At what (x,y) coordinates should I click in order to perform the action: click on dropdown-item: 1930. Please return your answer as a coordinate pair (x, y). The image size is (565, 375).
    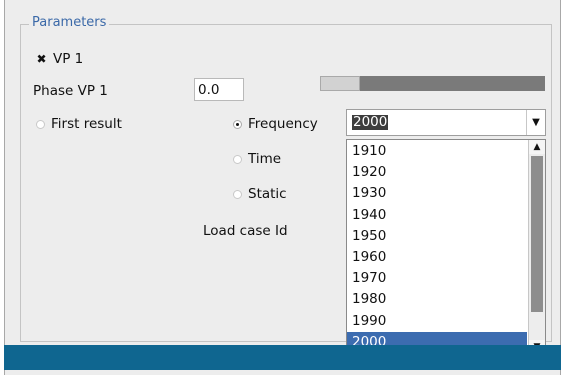
    Looking at the image, I should click on (437, 193).